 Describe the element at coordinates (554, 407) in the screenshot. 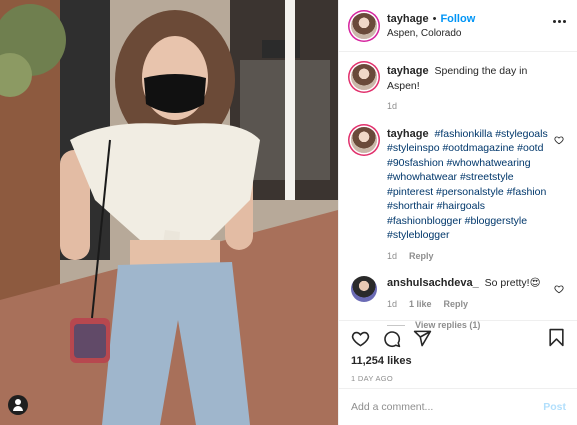

I see `post-comment-button: Post` at that location.